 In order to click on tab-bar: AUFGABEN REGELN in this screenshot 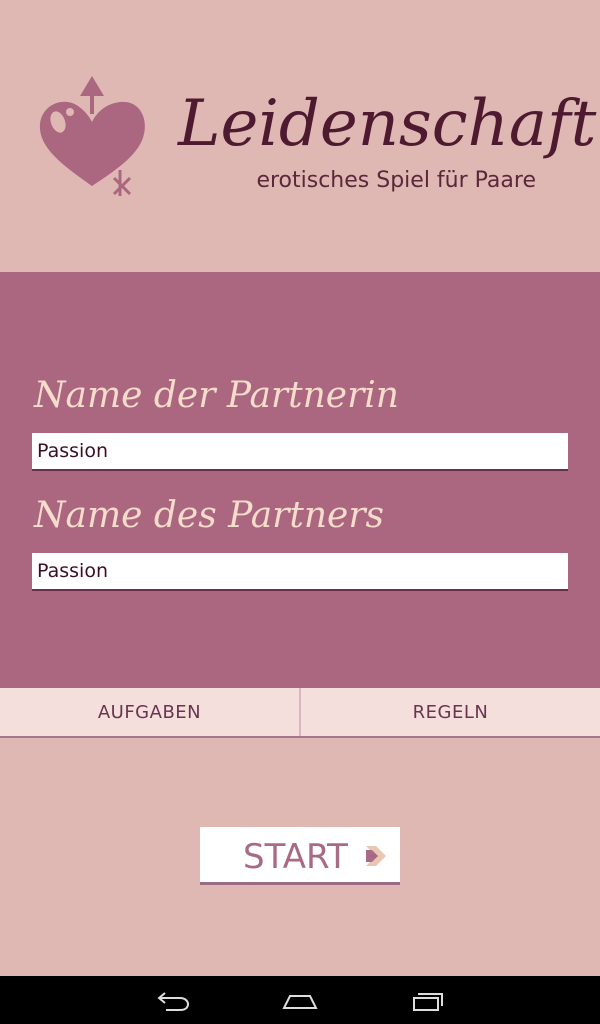, I will do `click(300, 713)`.